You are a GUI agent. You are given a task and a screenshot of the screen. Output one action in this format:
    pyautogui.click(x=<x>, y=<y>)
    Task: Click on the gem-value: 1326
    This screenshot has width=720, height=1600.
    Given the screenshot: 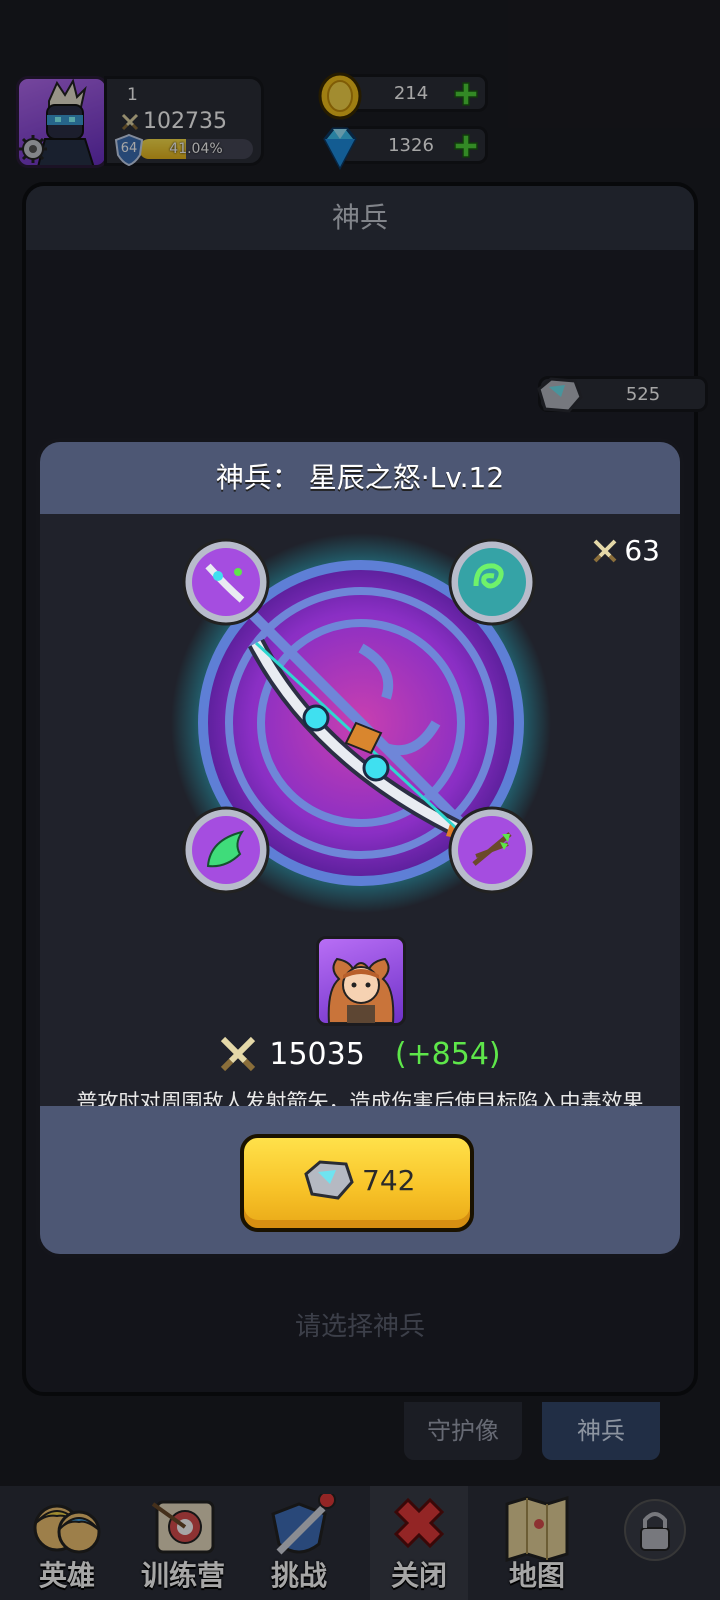 What is the action you would take?
    pyautogui.click(x=411, y=145)
    